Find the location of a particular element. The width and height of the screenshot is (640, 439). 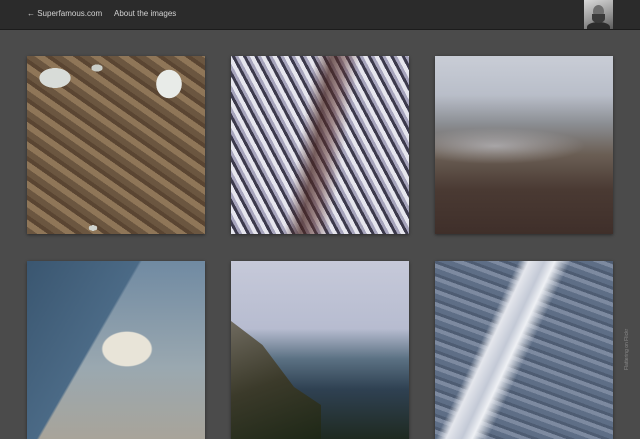

photo-coastline-cliffs is located at coordinates (320, 350).